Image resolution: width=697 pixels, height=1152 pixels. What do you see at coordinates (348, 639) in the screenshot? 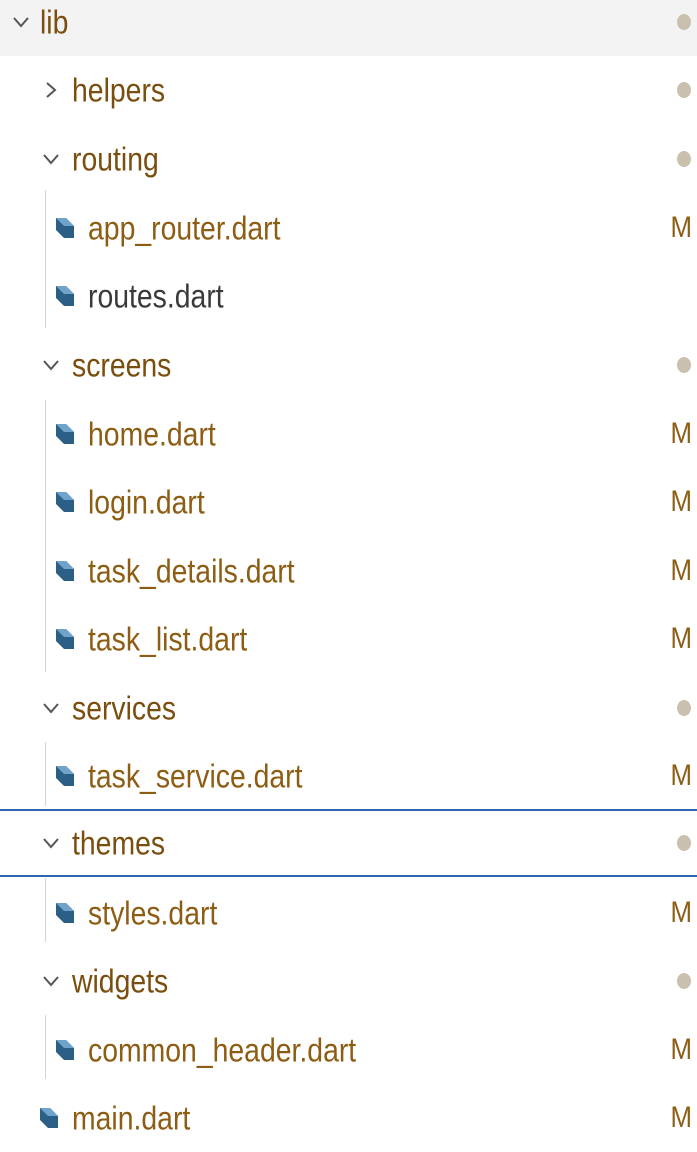
I see `tree-file-task-list: task_list.dart M` at bounding box center [348, 639].